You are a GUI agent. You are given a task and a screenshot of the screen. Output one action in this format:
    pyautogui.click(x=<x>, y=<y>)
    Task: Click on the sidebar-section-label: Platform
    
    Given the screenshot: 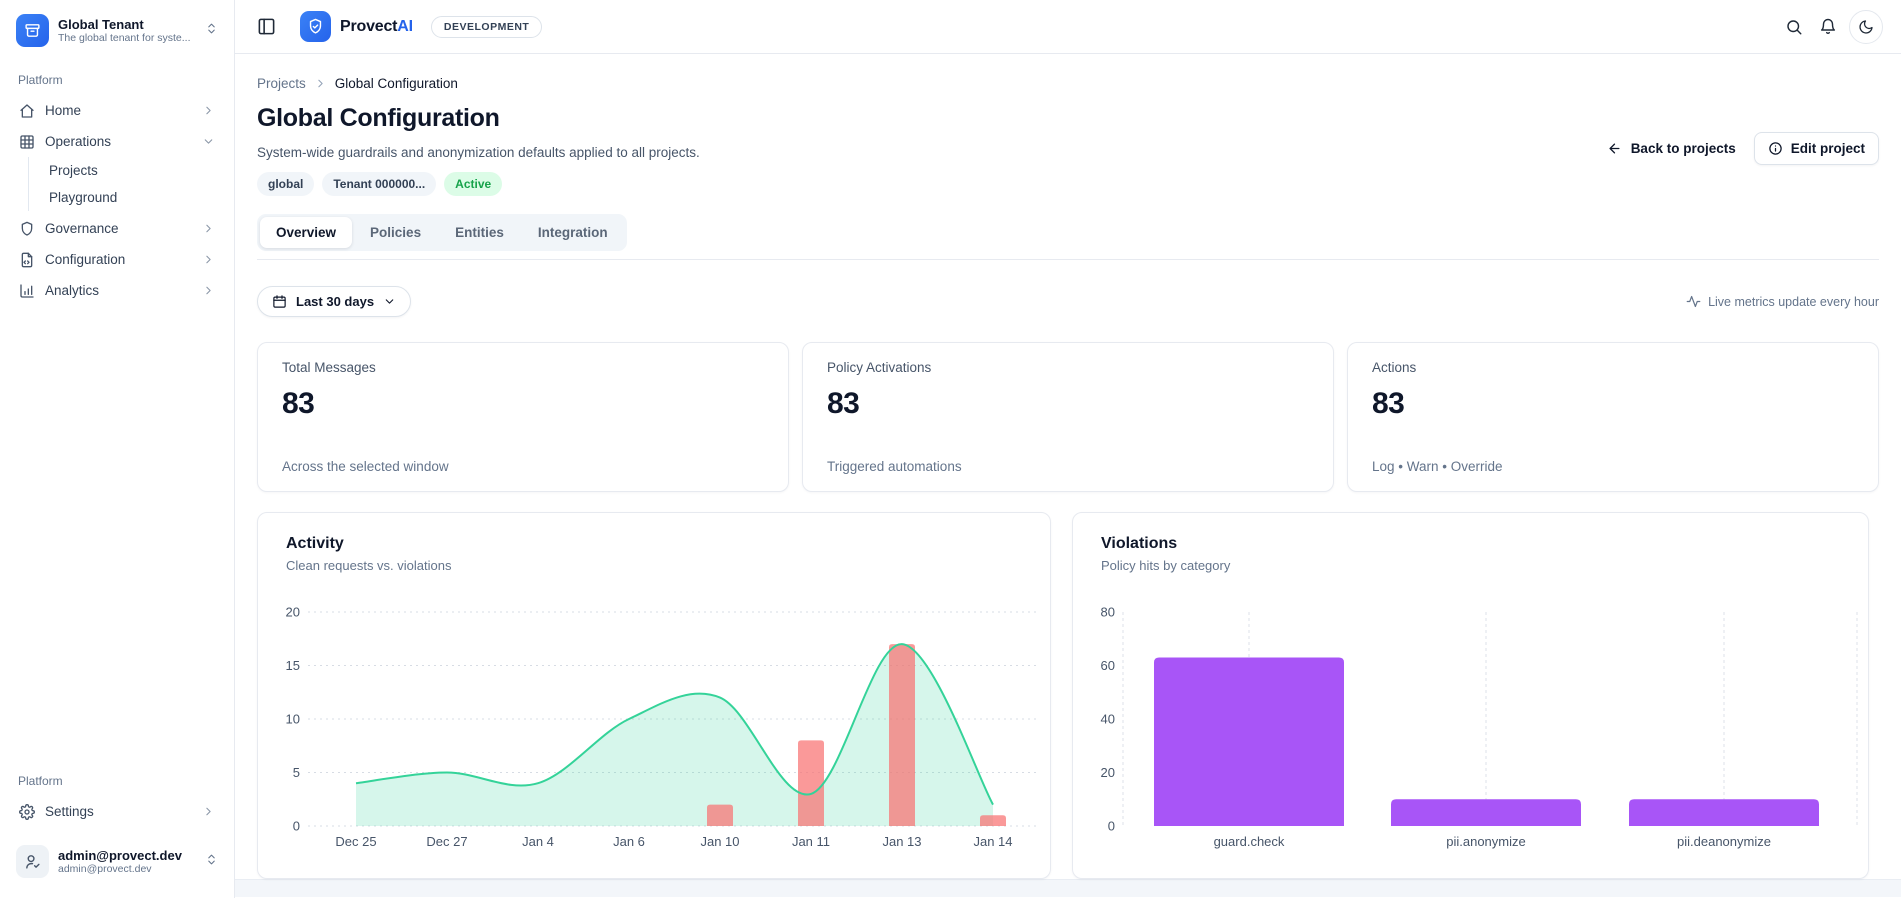 What is the action you would take?
    pyautogui.click(x=40, y=781)
    